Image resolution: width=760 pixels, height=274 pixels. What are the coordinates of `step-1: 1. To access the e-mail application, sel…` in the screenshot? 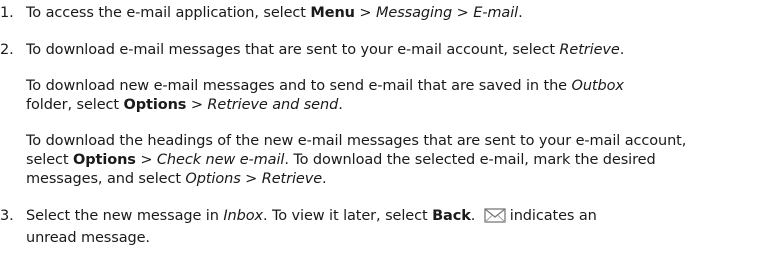 It's located at (380, 13).